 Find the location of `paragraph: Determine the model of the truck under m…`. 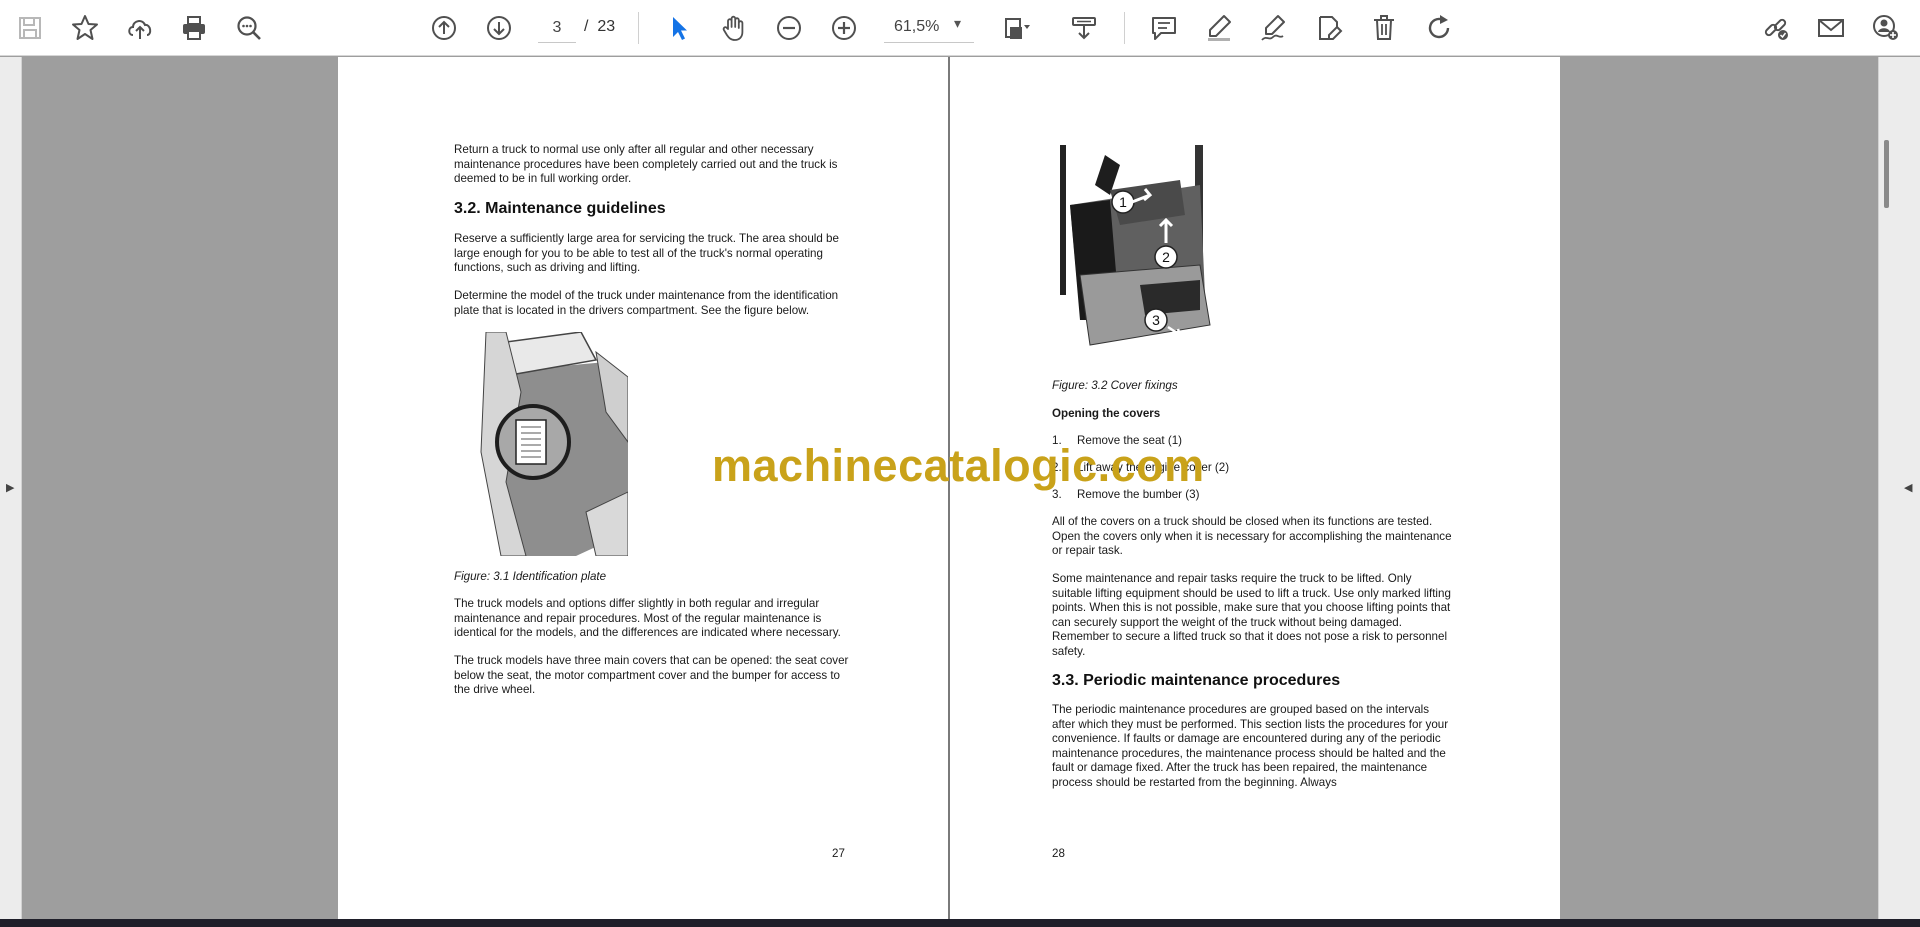

paragraph: Determine the model of the truck under m… is located at coordinates (646, 303).